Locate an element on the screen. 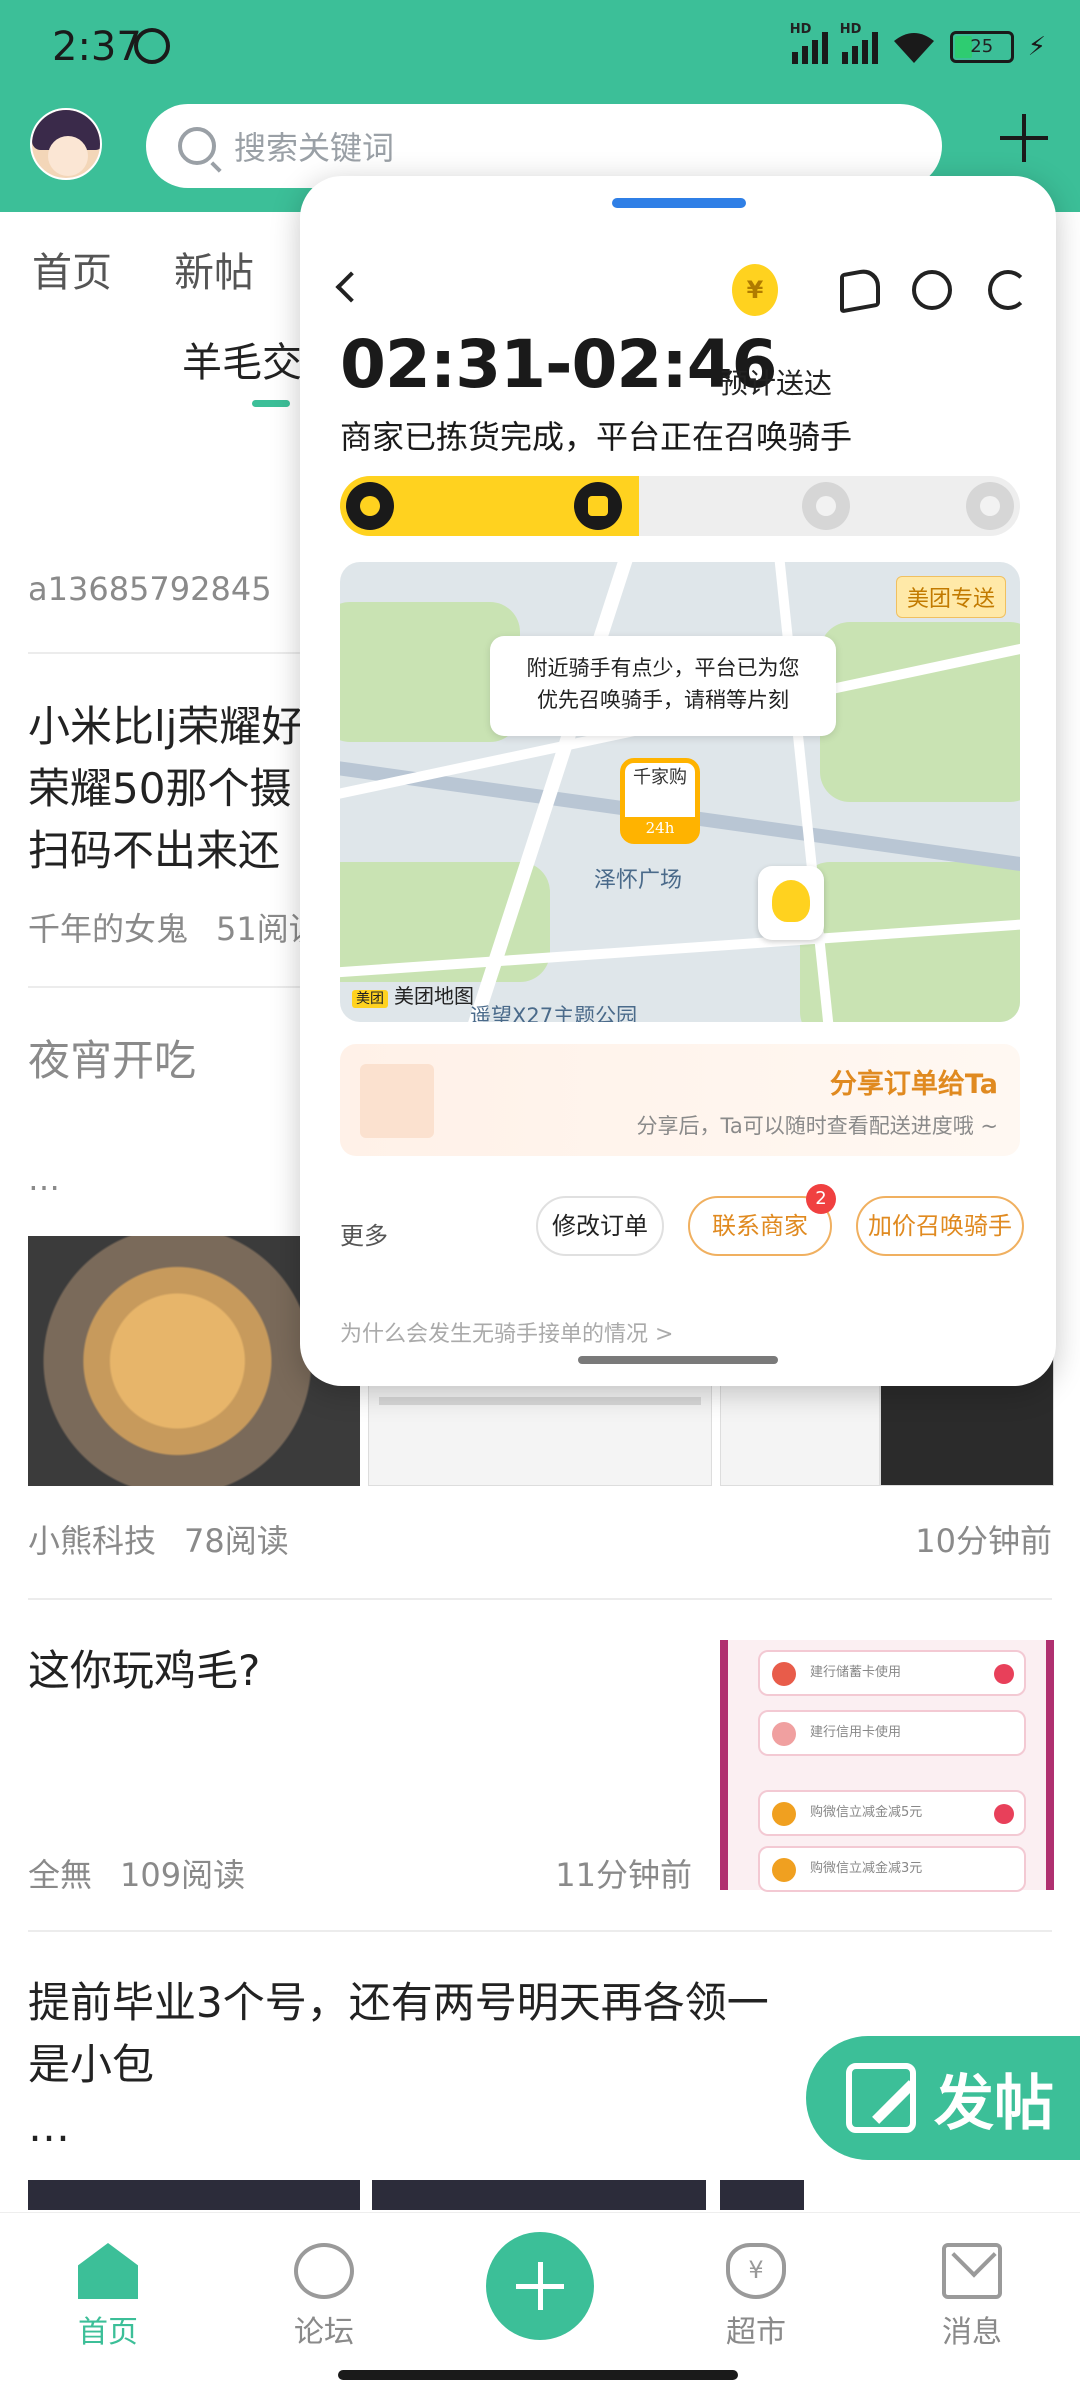 This screenshot has height=2400, width=1080. eta-time: 02:31-02:46 is located at coordinates (559, 364).